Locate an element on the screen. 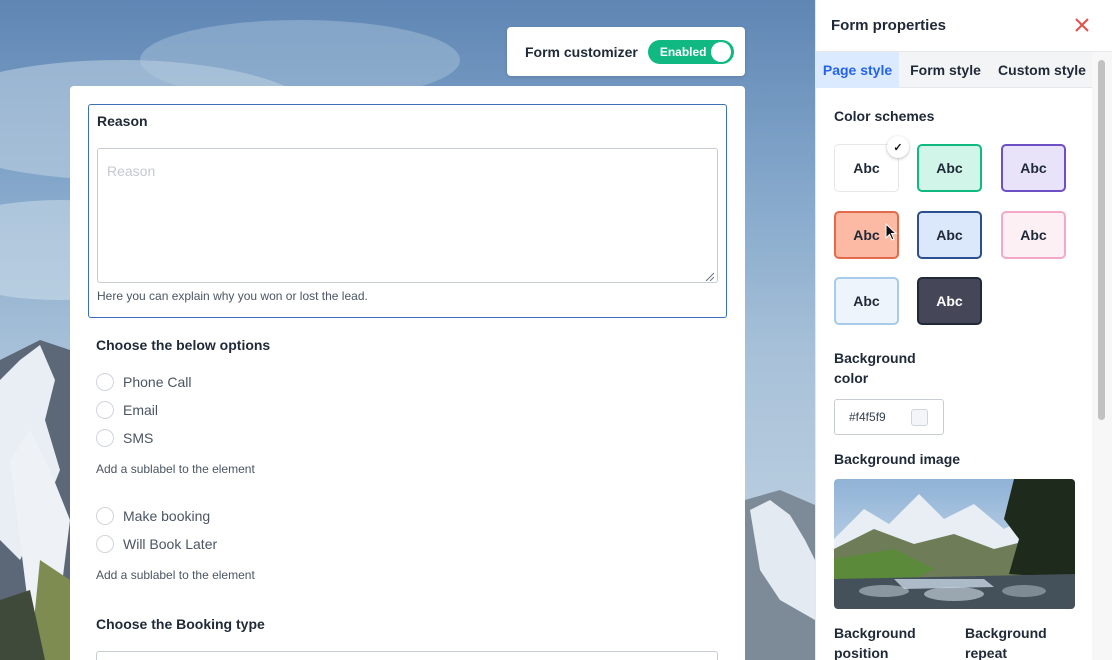 Image resolution: width=1112 pixels, height=660 pixels. toggle-status-text: Enabled is located at coordinates (683, 51).